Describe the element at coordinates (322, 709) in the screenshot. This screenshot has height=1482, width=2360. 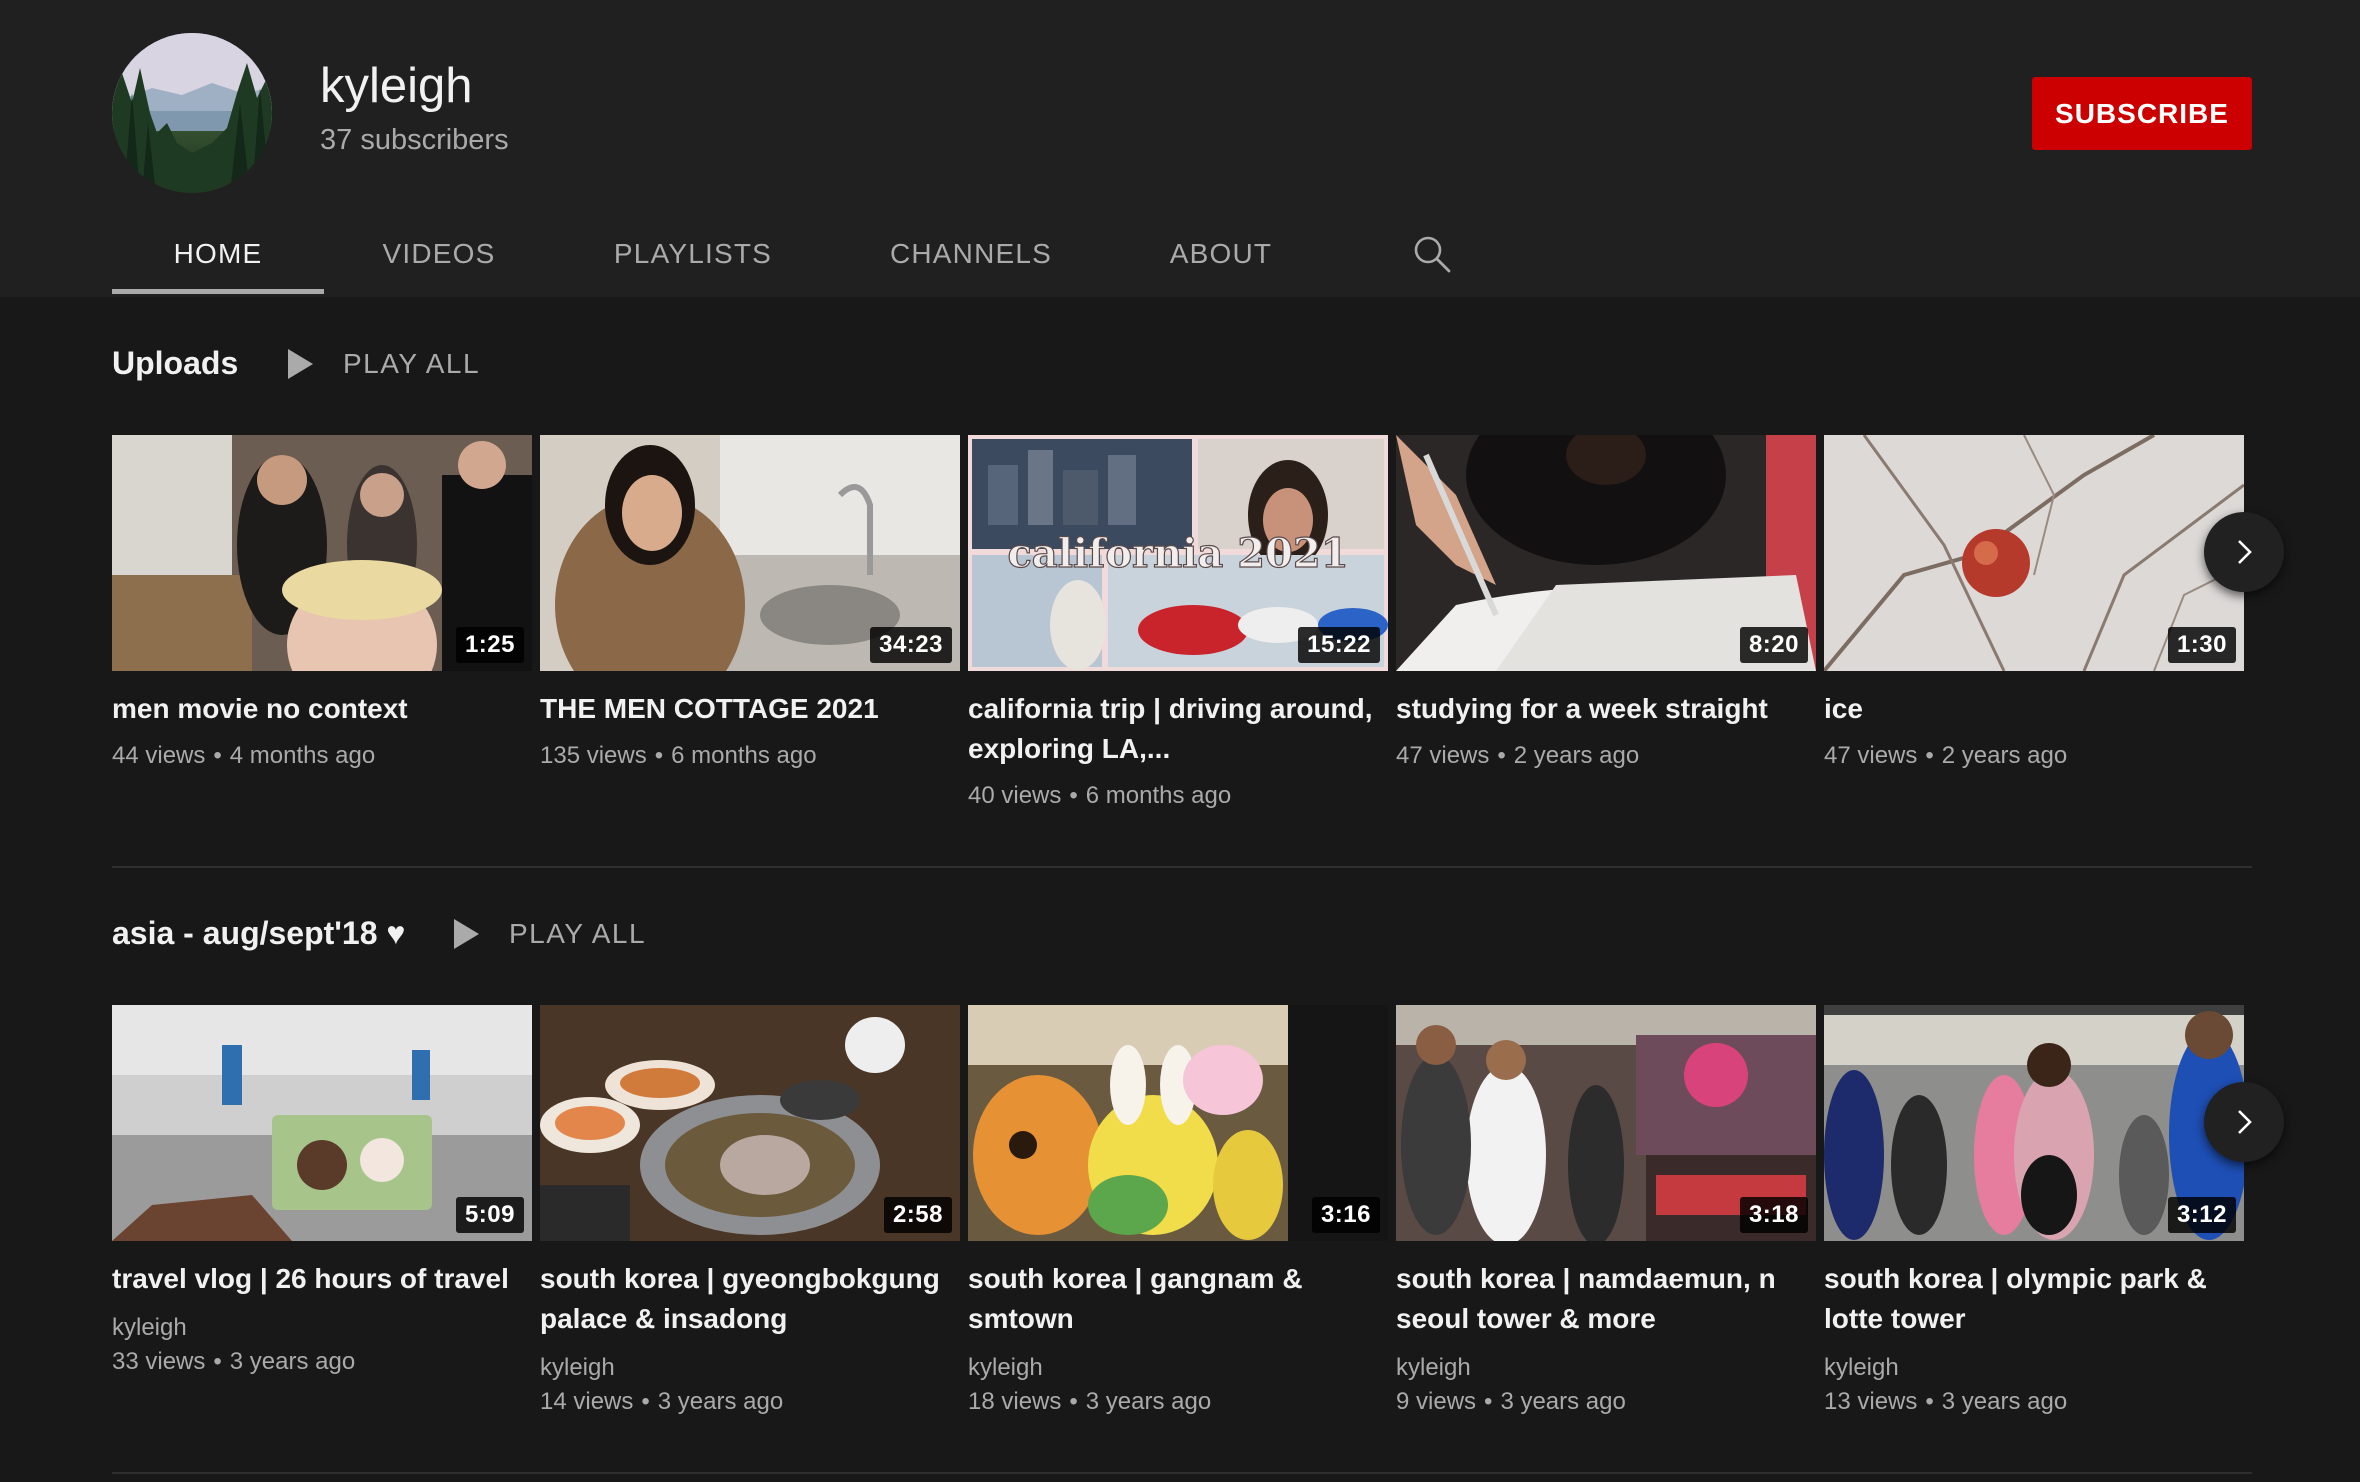
I see `video-title: men movie no context` at that location.